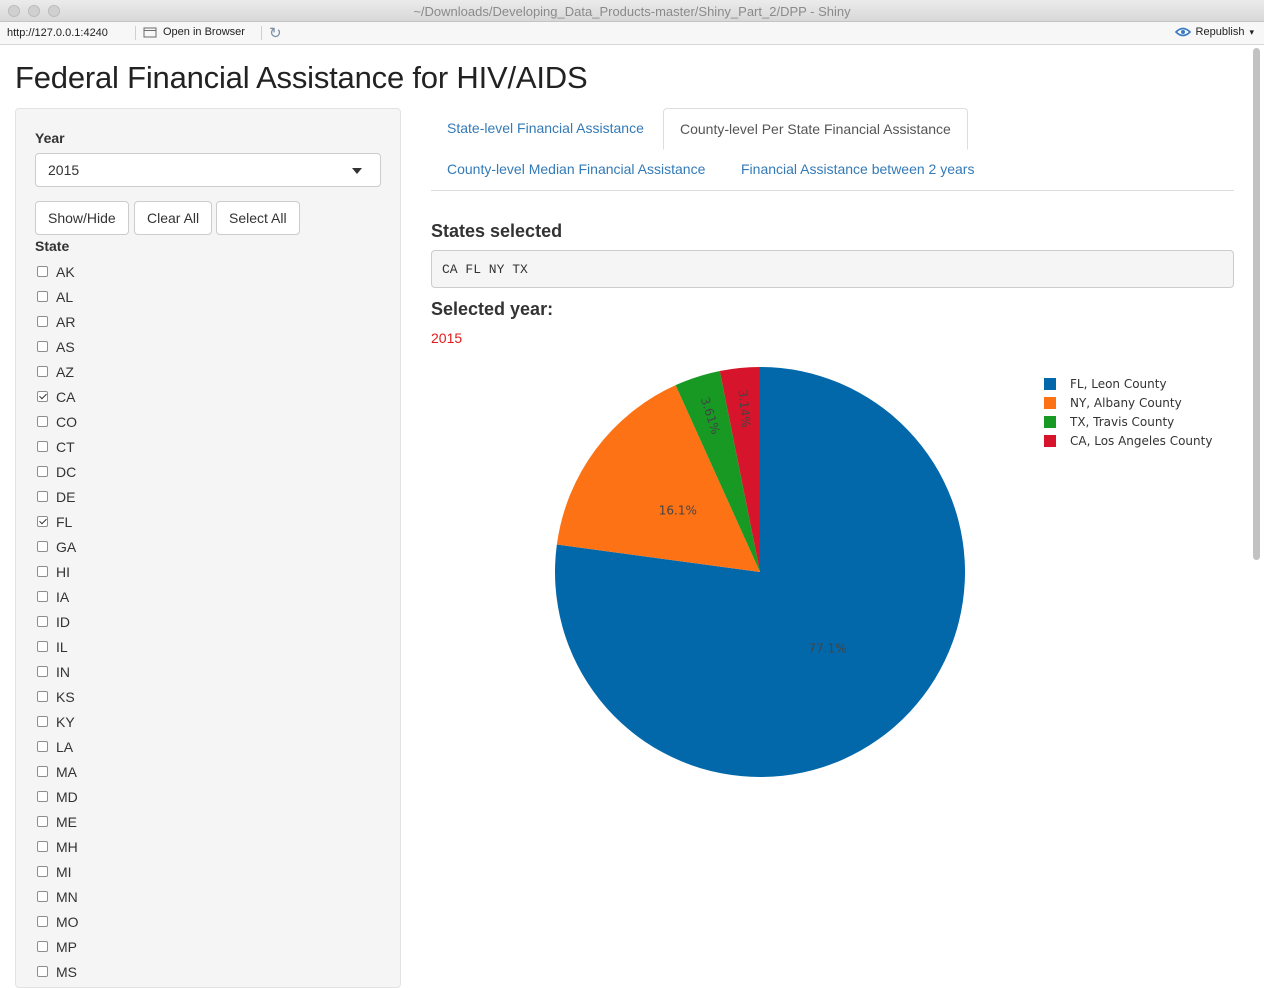 This screenshot has width=1264, height=988. Describe the element at coordinates (832, 269) in the screenshot. I see `states-selected-output: CA FL NY TX` at that location.